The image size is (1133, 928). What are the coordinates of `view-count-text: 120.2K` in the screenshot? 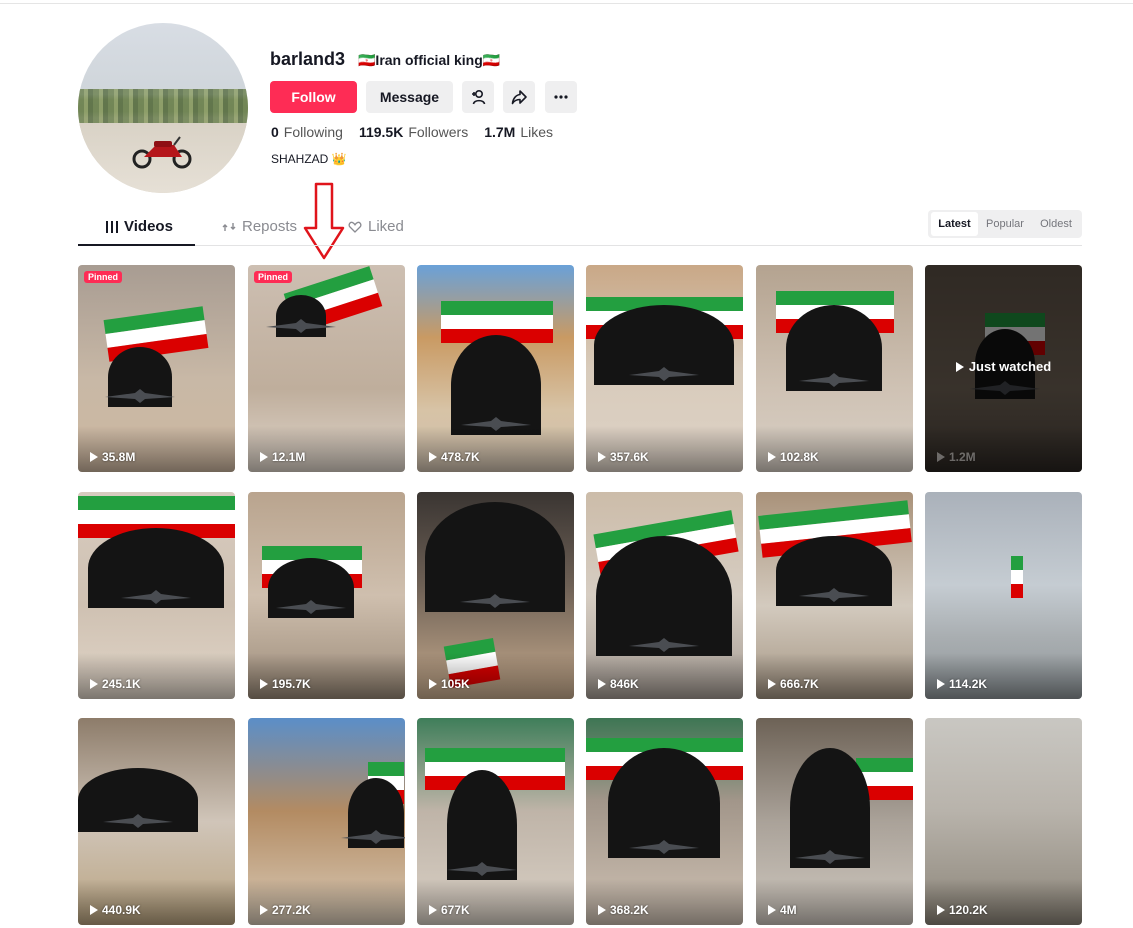 It's located at (968, 910).